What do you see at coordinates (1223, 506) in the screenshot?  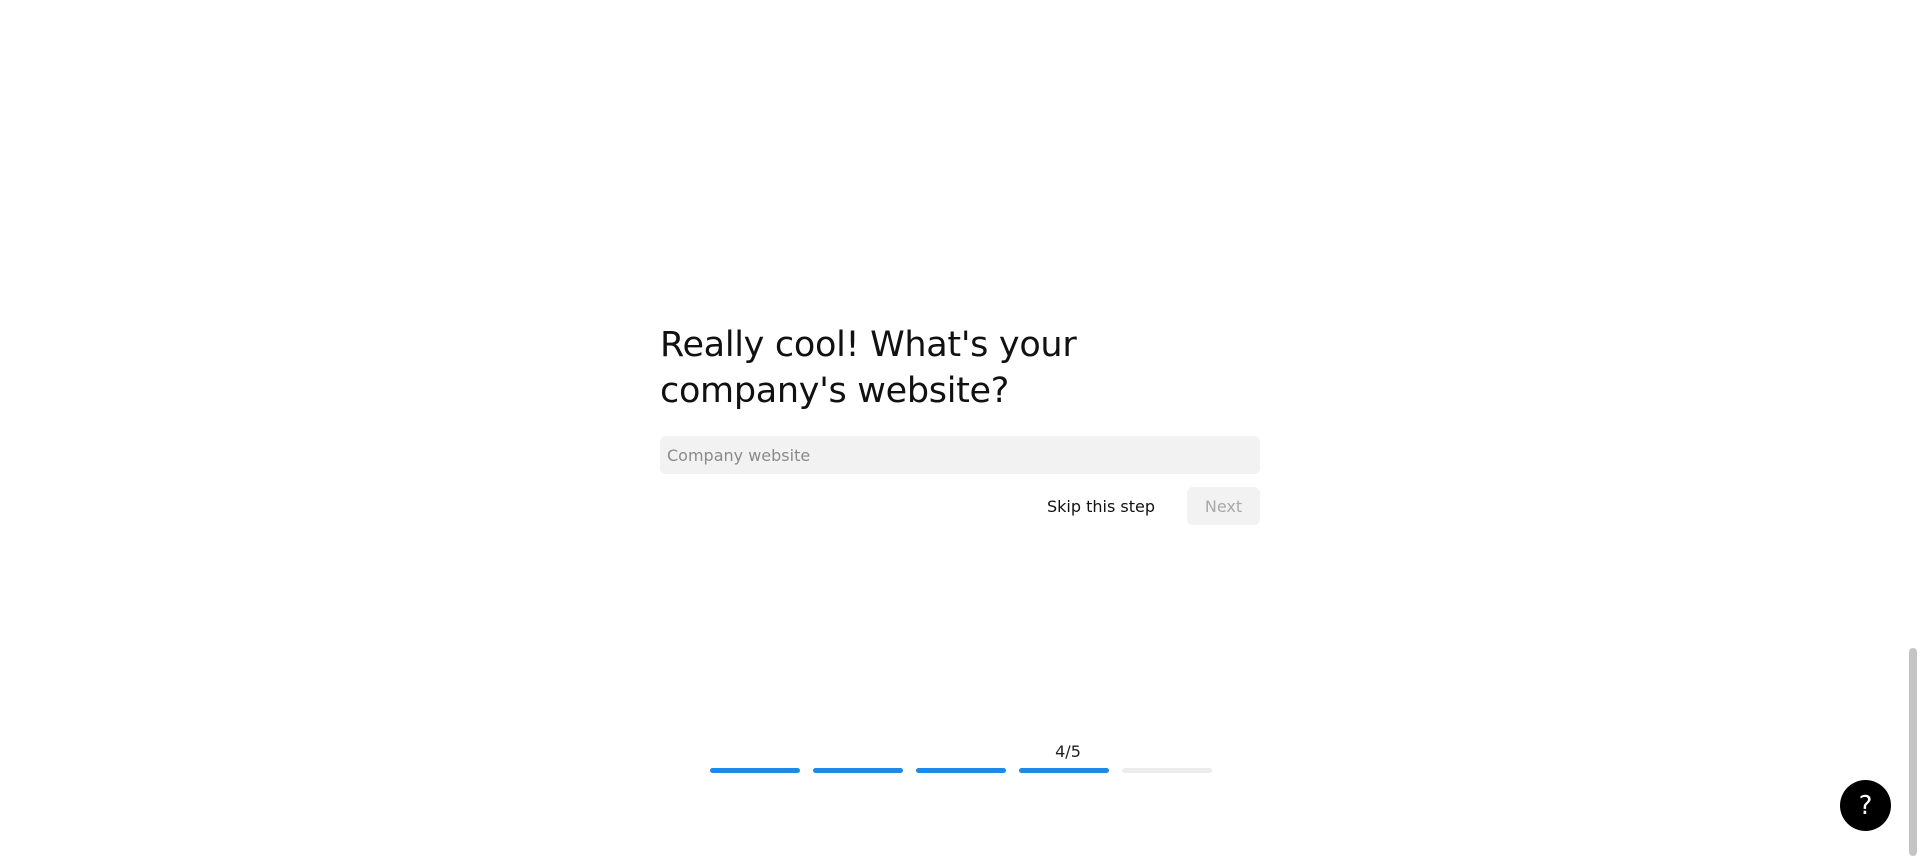 I see `next-button: Next` at bounding box center [1223, 506].